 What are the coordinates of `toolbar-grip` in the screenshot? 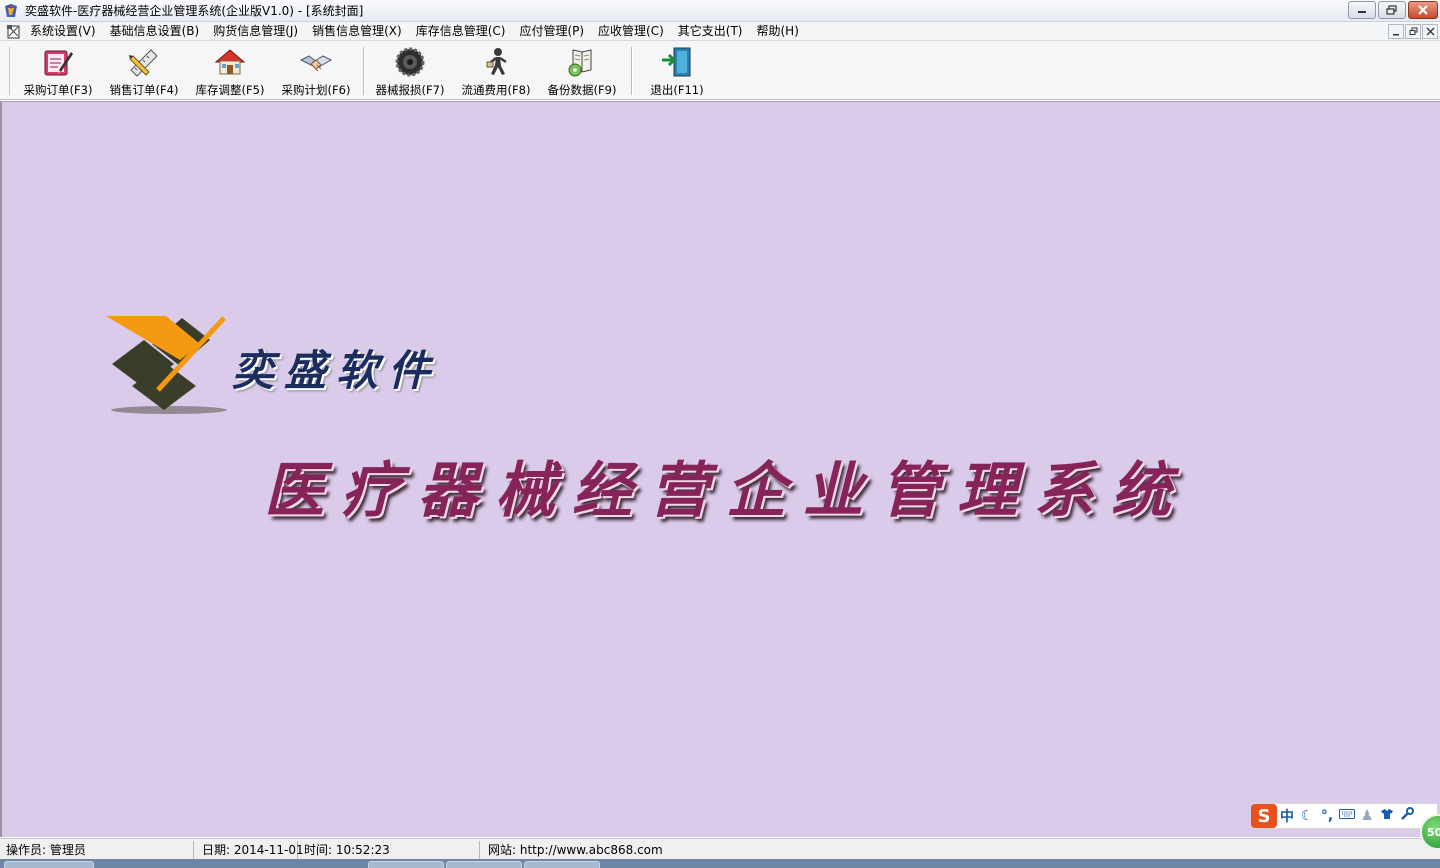 It's located at (10, 71).